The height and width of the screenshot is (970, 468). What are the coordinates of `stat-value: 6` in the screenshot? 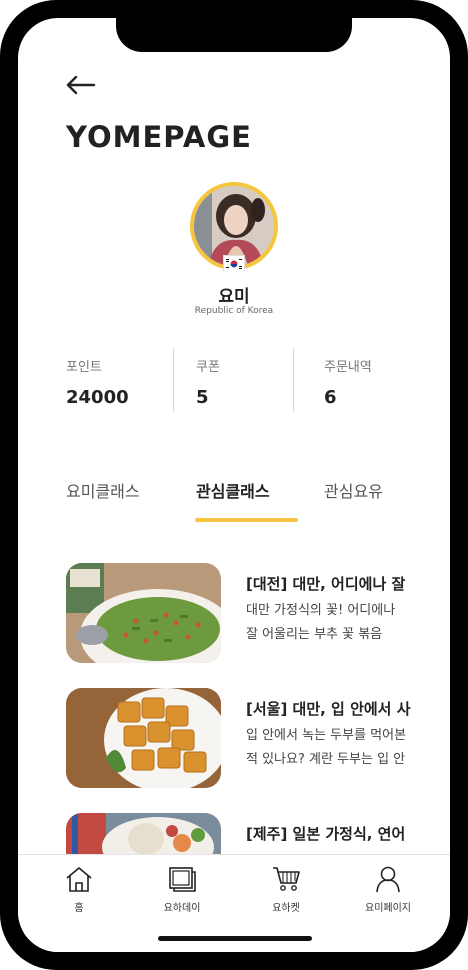 It's located at (330, 397).